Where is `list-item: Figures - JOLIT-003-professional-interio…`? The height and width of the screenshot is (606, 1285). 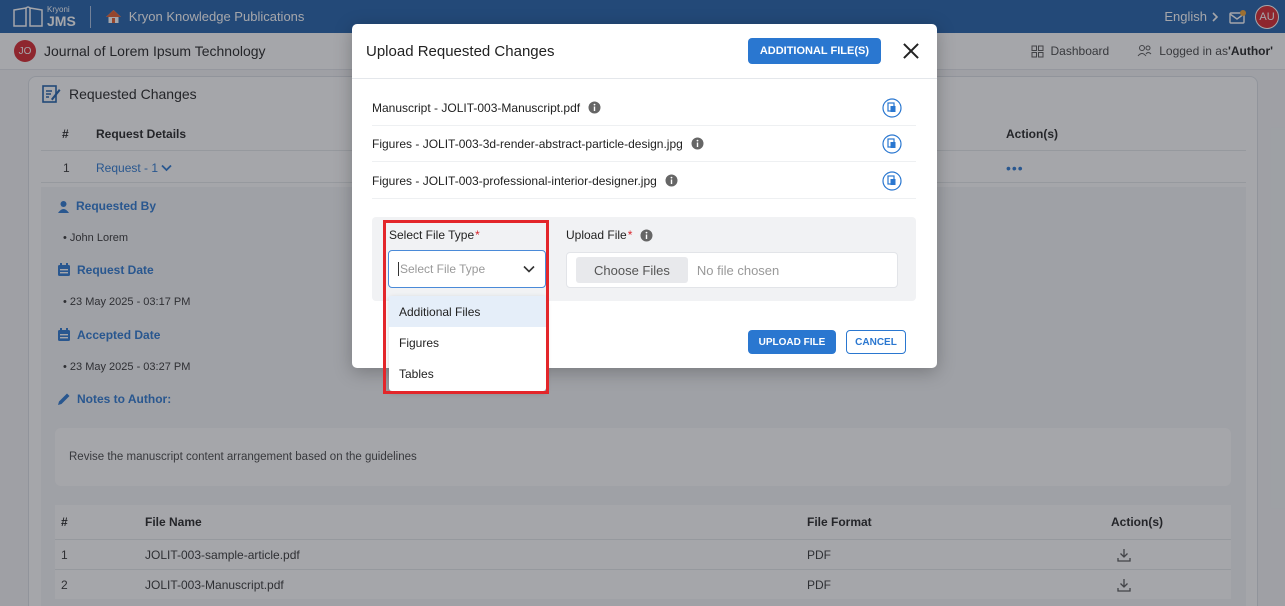
list-item: Figures - JOLIT-003-professional-interio… is located at coordinates (644, 181).